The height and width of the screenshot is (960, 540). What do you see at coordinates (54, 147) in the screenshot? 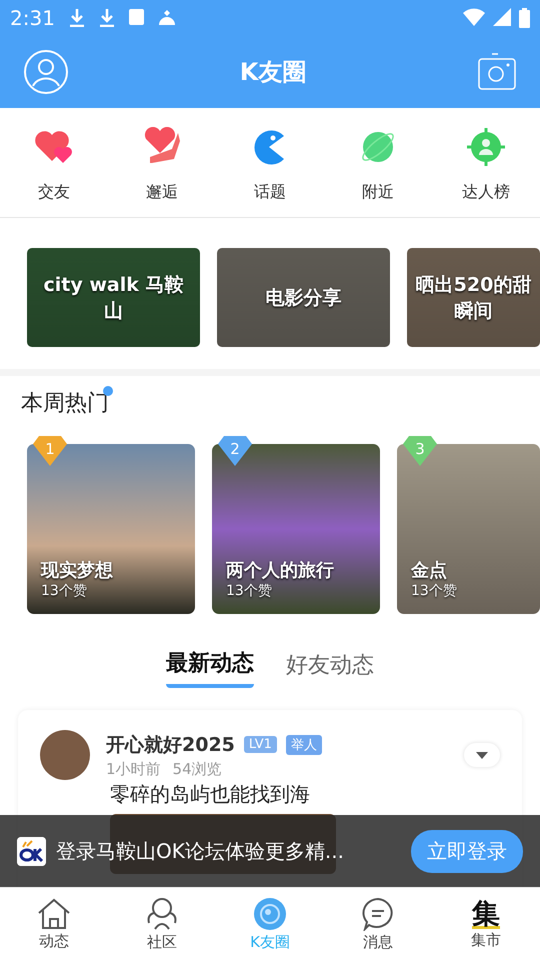
I see `hearts-icon` at bounding box center [54, 147].